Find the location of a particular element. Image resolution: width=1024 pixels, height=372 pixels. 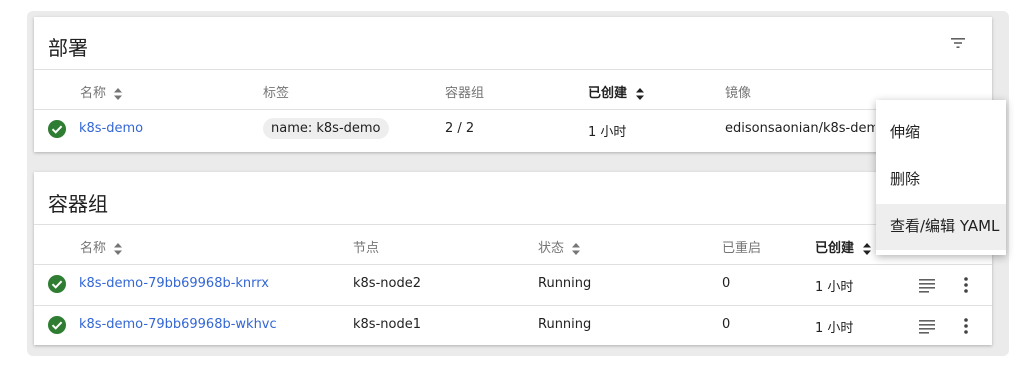

header-image: 镜像 is located at coordinates (738, 93).